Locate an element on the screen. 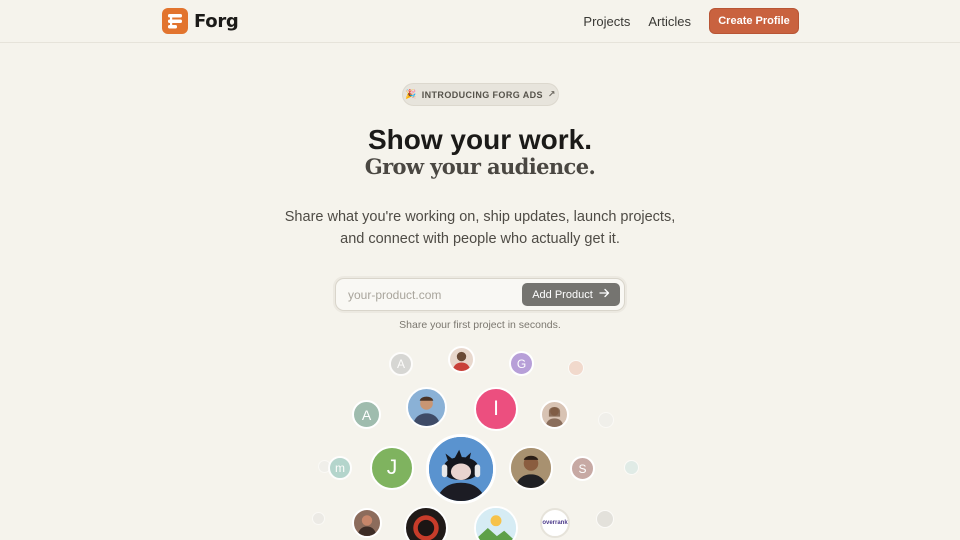 Image resolution: width=960 pixels, height=540 pixels. add-product-button: Add Product is located at coordinates (571, 294).